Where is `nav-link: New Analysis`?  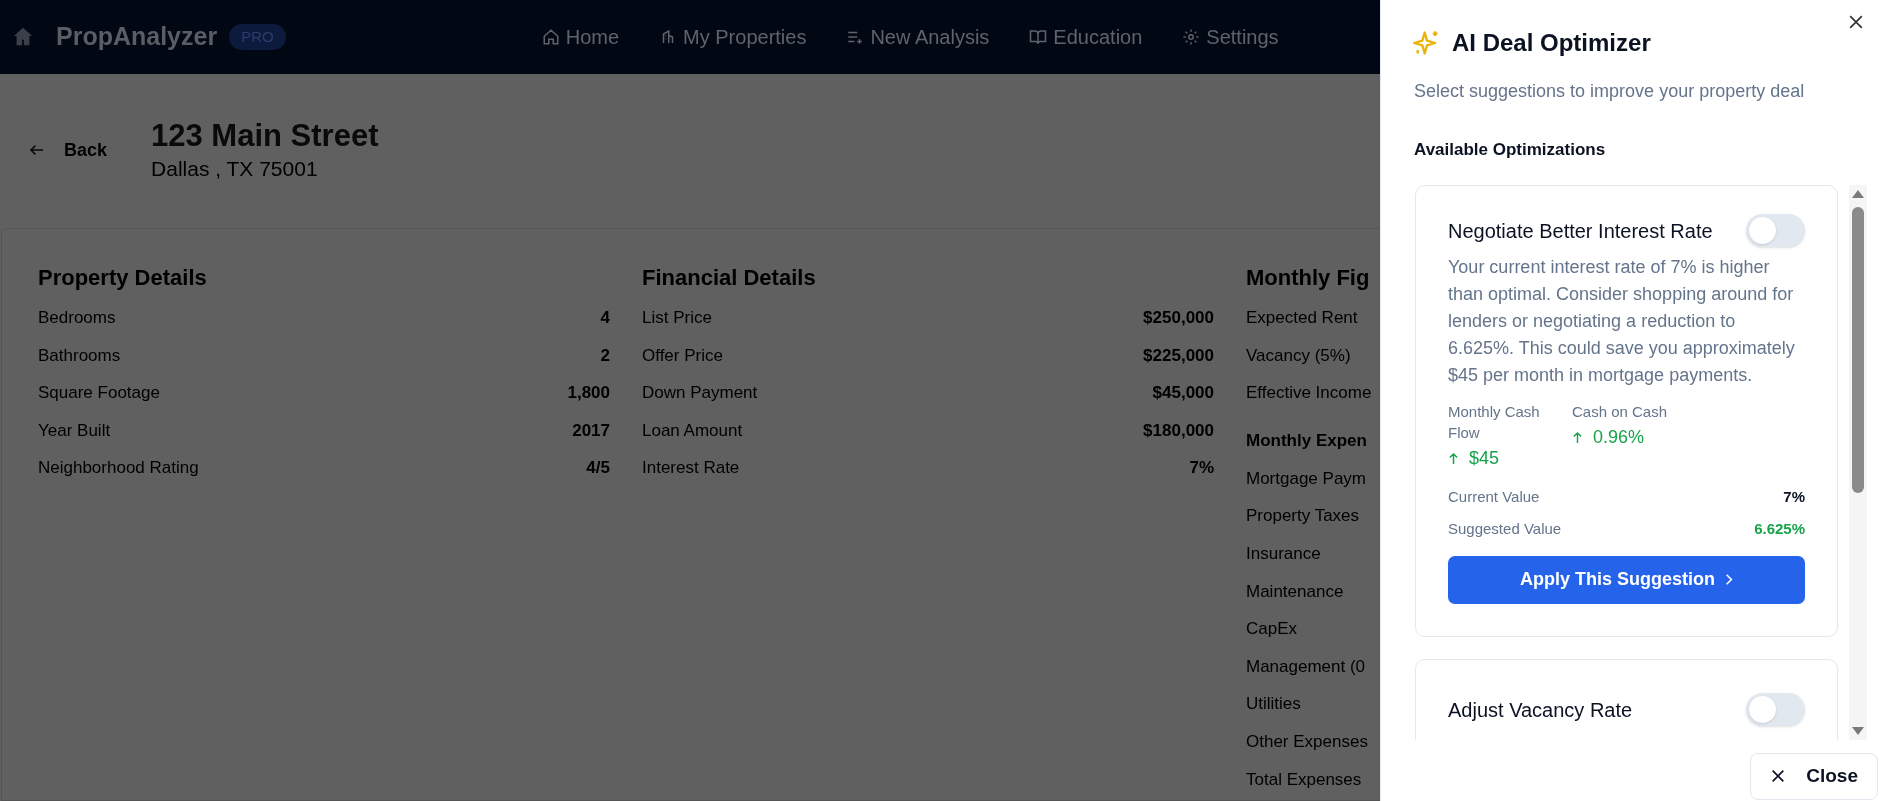 nav-link: New Analysis is located at coordinates (918, 37).